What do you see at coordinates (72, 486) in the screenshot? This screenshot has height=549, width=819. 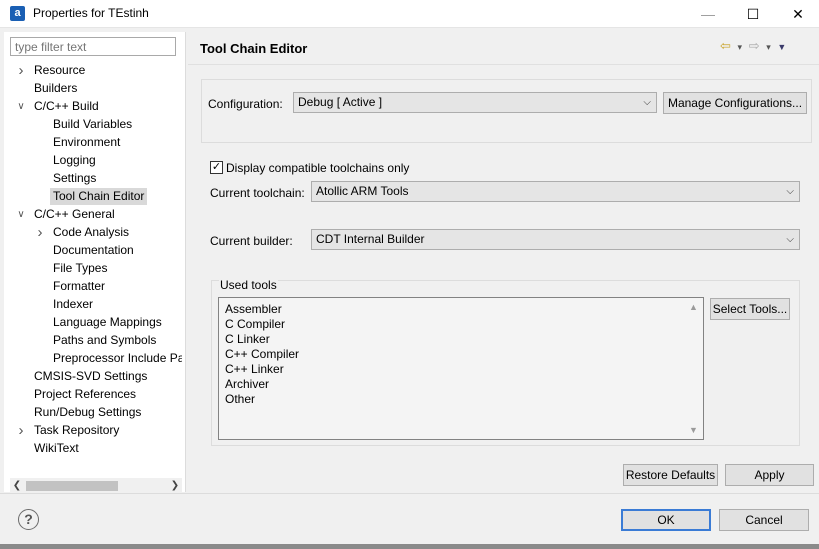 I see `scrollbar-thumb` at bounding box center [72, 486].